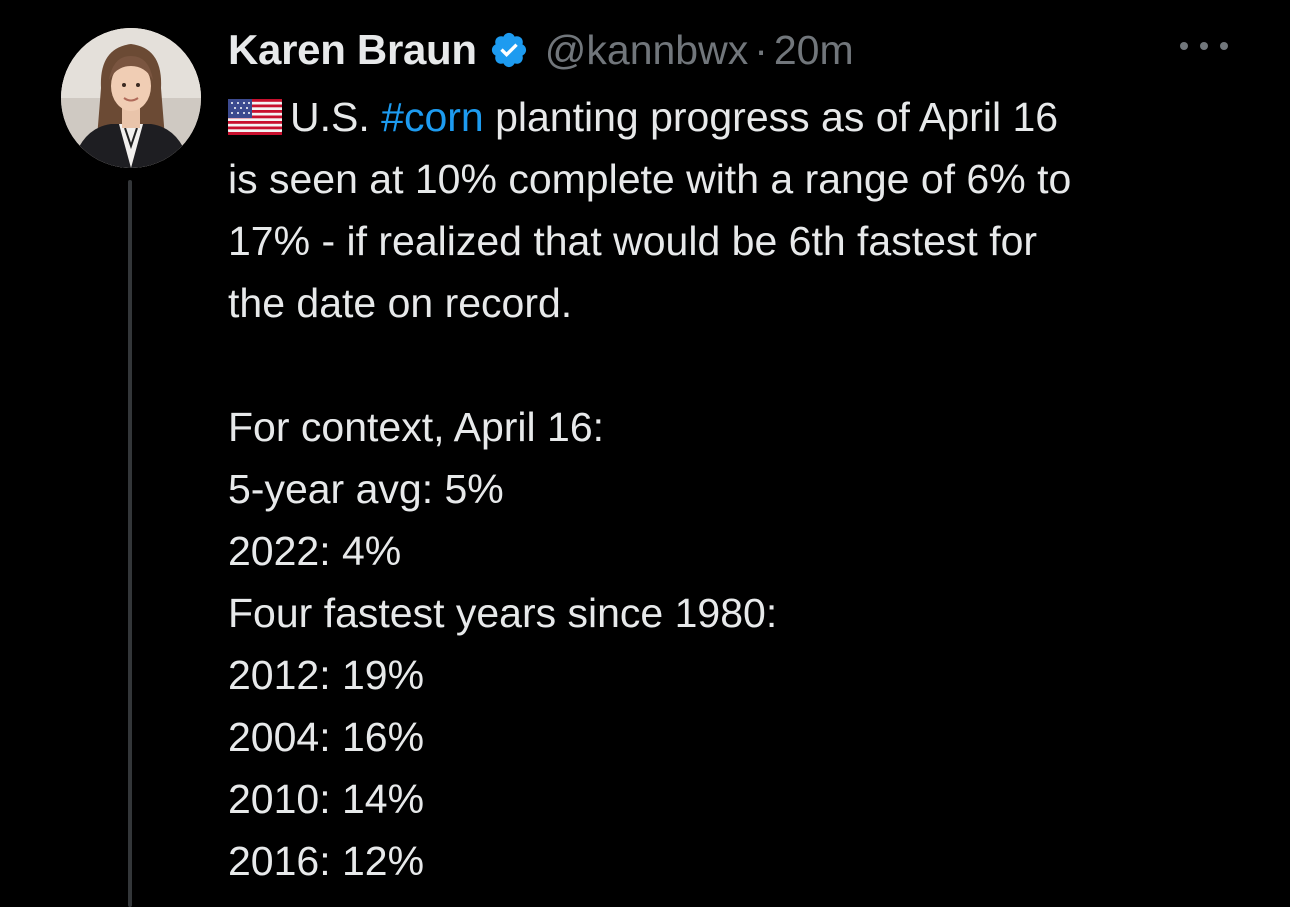 This screenshot has width=1290, height=907. I want to click on author-handle: @kannbwx, so click(646, 50).